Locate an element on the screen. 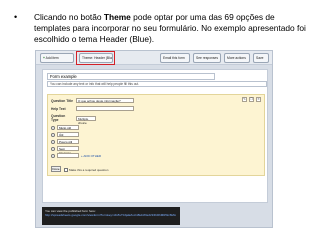 This screenshot has width=320, height=240. required-checkbox-row: Make this a required question is located at coordinates (86, 170).